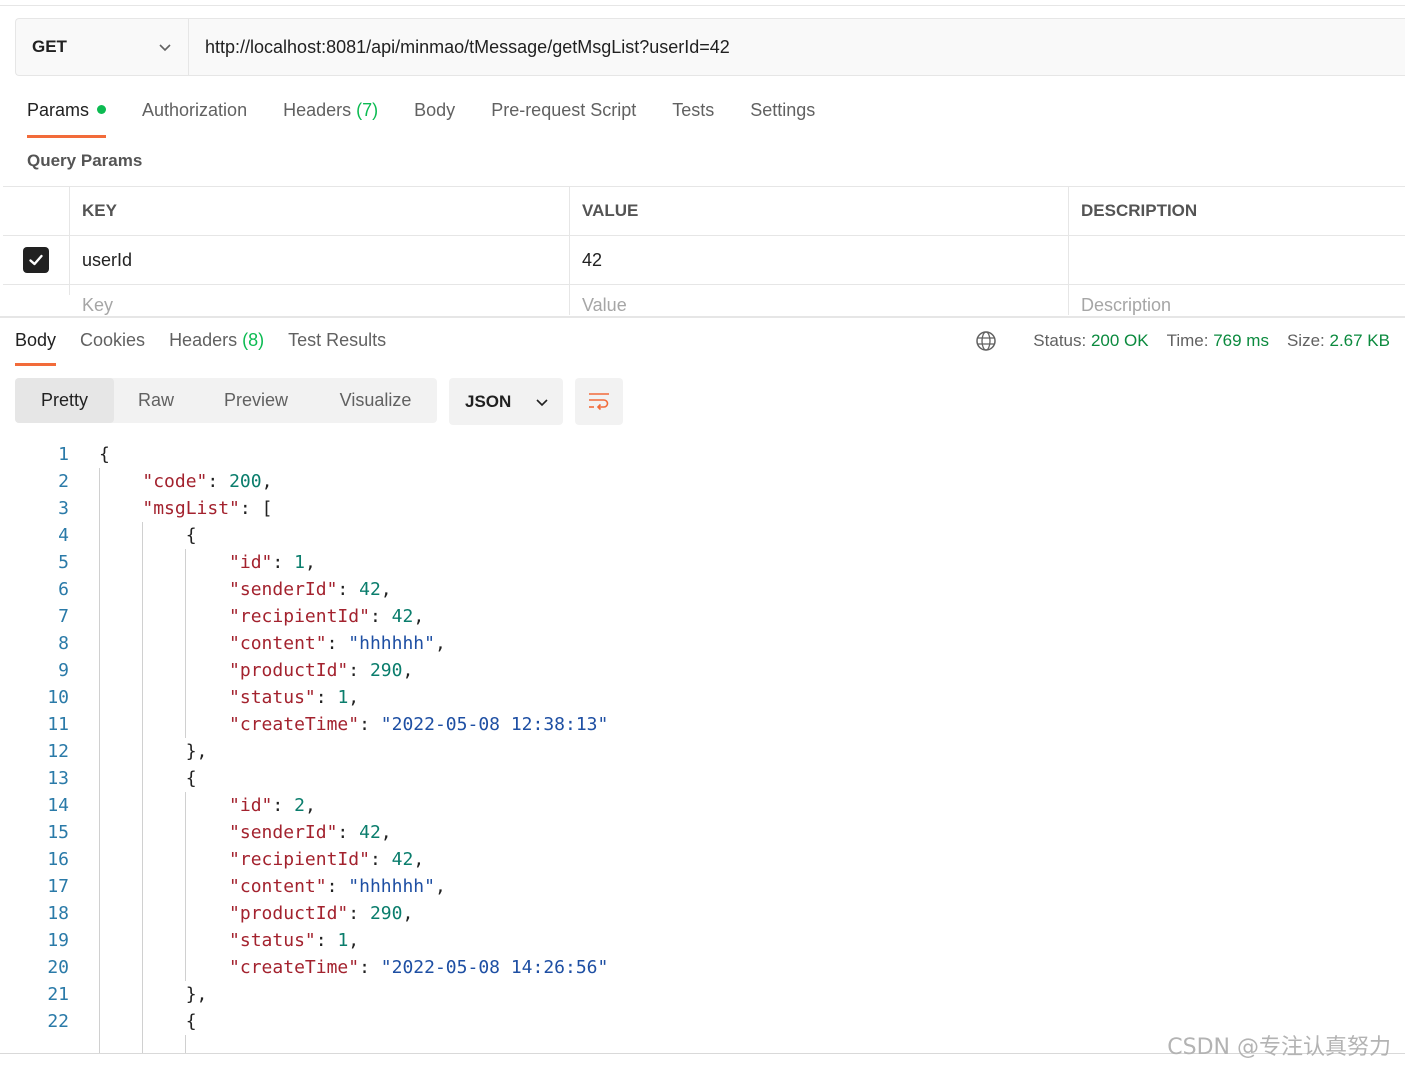  I want to click on globe-icon, so click(986, 341).